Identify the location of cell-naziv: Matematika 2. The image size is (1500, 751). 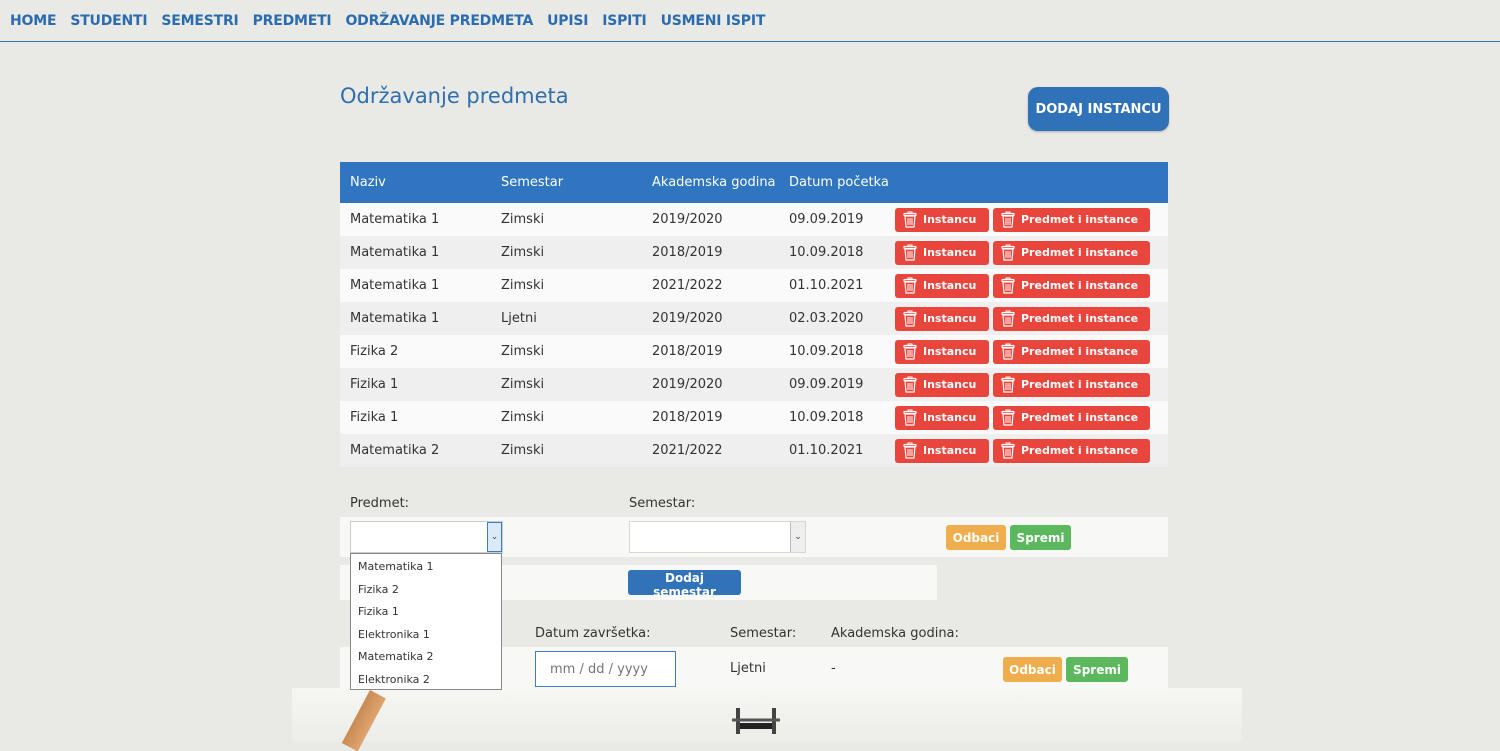
(395, 450).